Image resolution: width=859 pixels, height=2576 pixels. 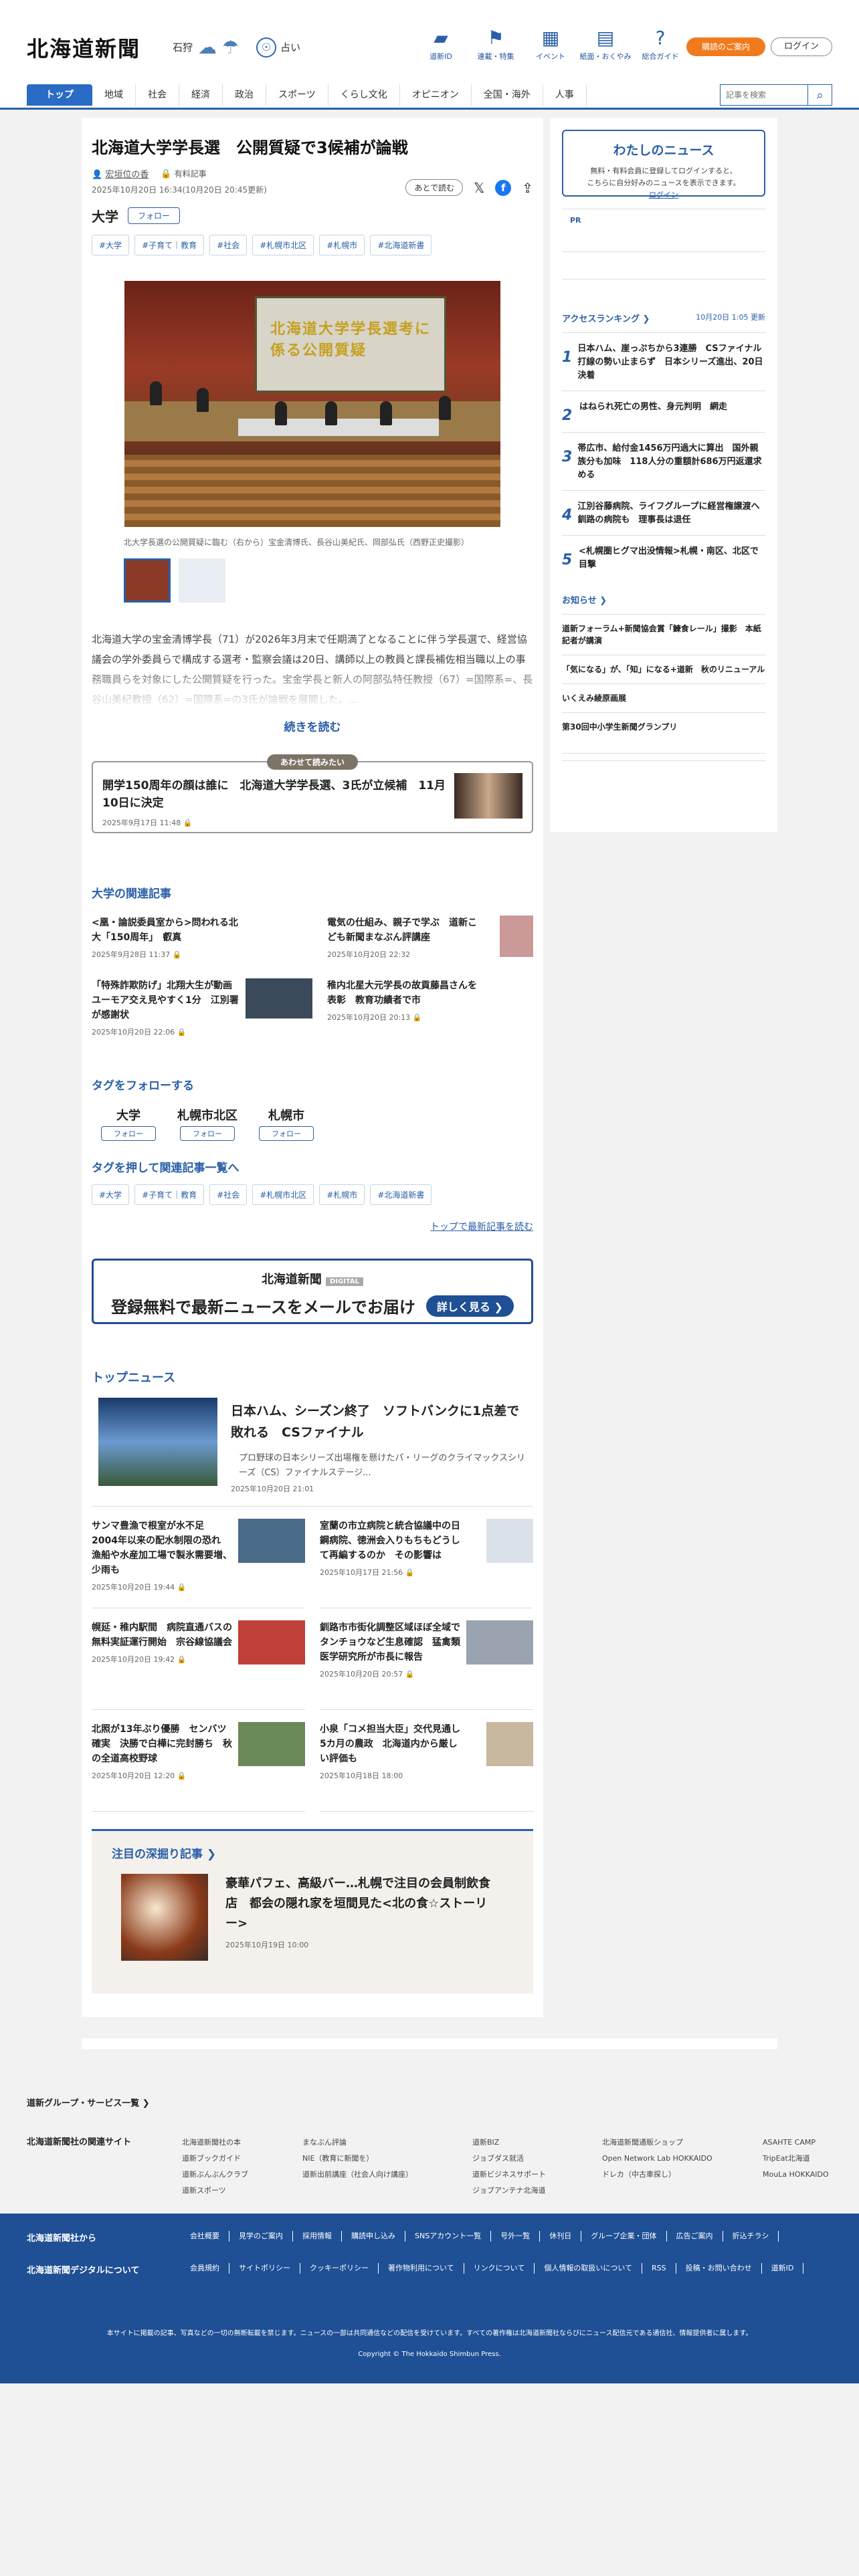 What do you see at coordinates (422, 2268) in the screenshot?
I see `footer-link: 著作物利用について` at bounding box center [422, 2268].